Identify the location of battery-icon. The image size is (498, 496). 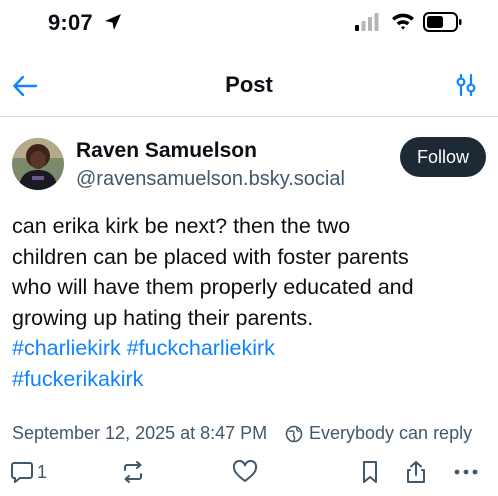
(442, 22).